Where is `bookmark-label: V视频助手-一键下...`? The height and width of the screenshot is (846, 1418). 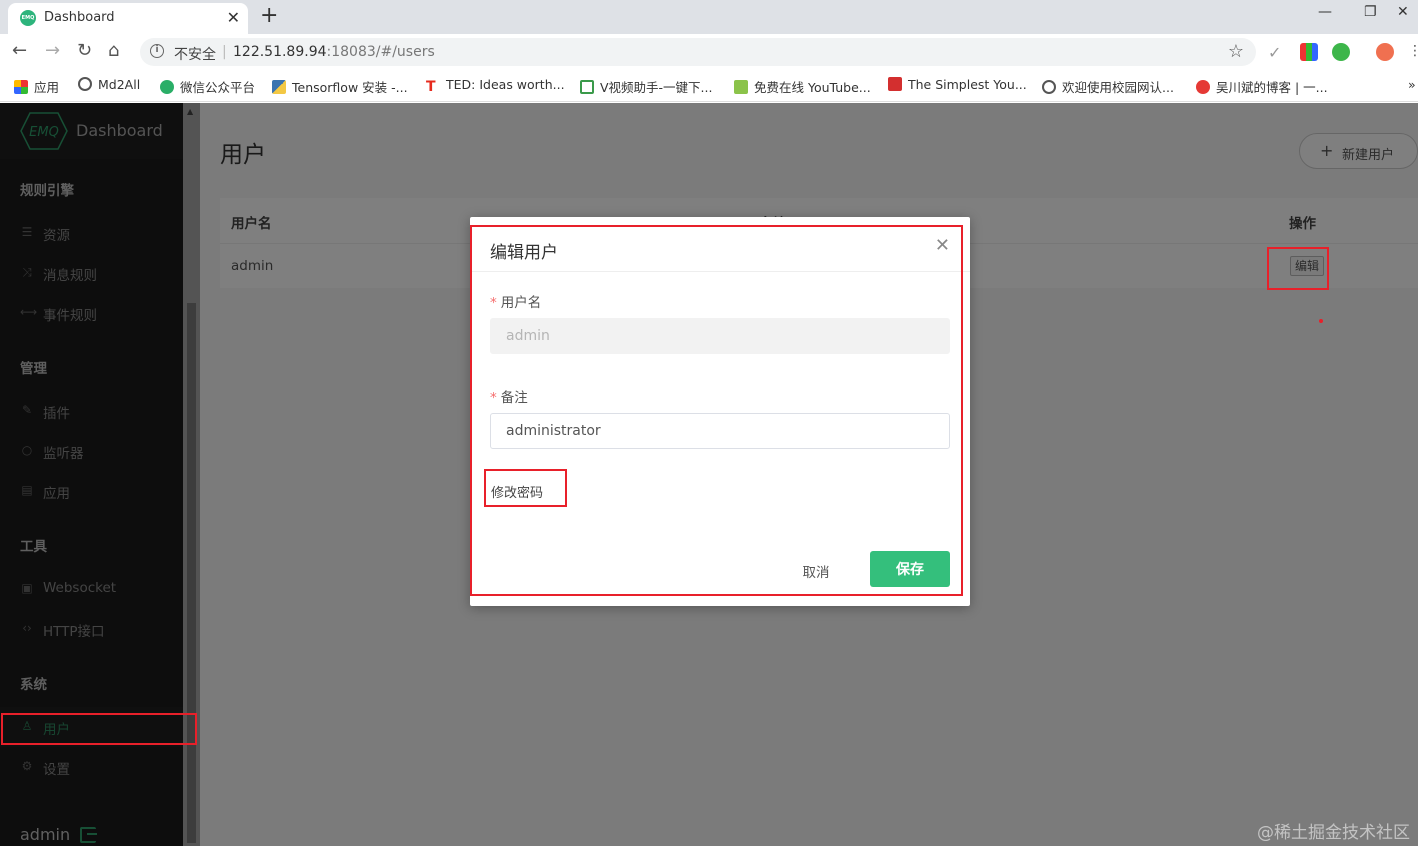 bookmark-label: V视频助手-一键下... is located at coordinates (656, 87).